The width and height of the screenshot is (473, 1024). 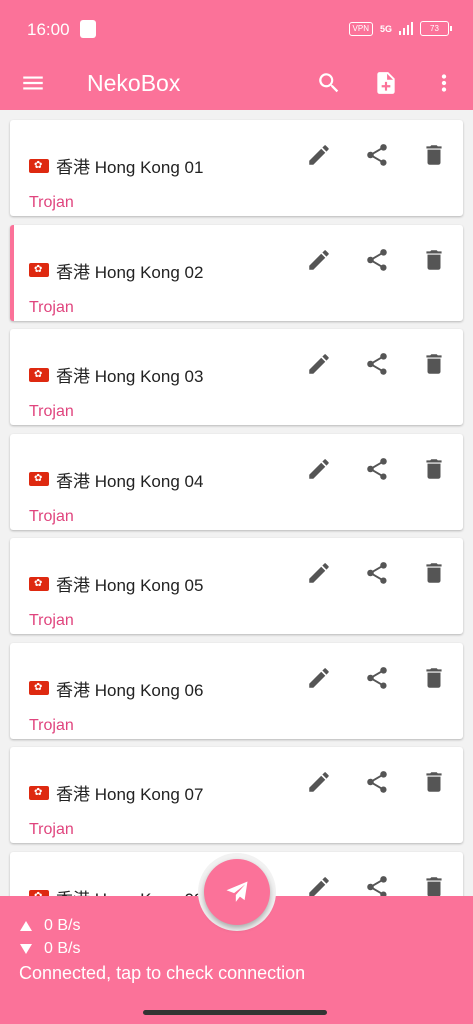 What do you see at coordinates (386, 83) in the screenshot?
I see `add-file-icon` at bounding box center [386, 83].